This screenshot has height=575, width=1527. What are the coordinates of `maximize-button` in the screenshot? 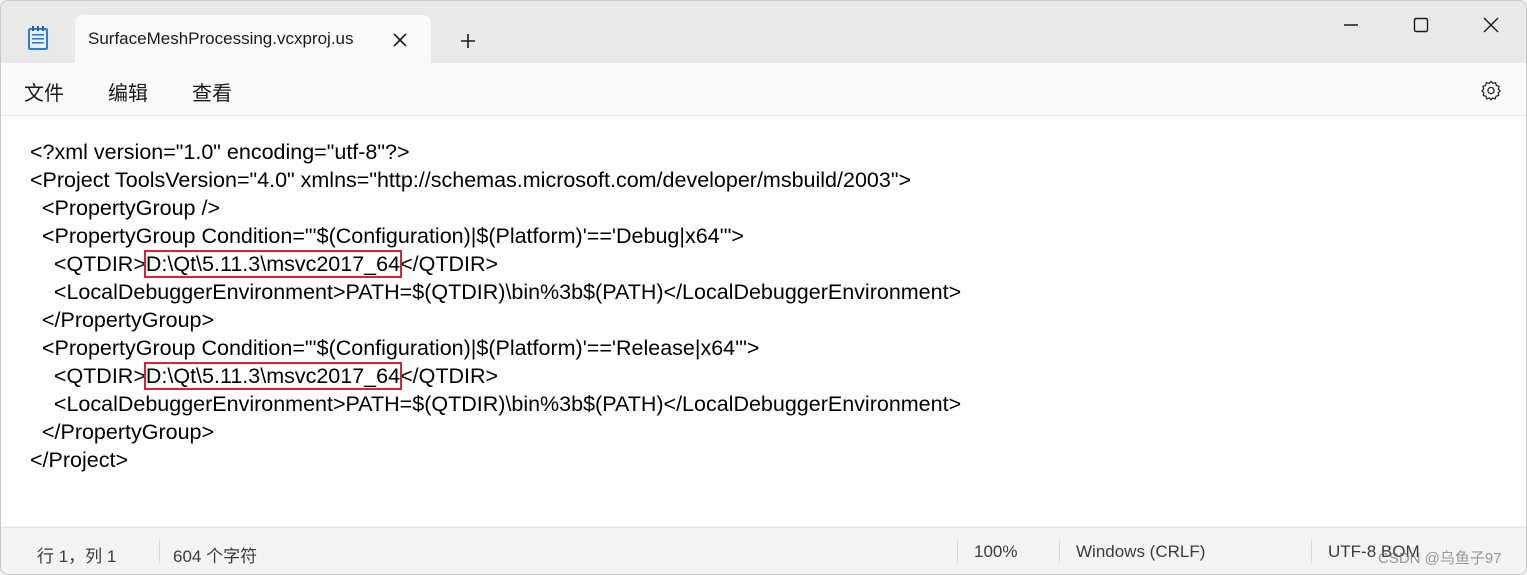 It's located at (1421, 25).